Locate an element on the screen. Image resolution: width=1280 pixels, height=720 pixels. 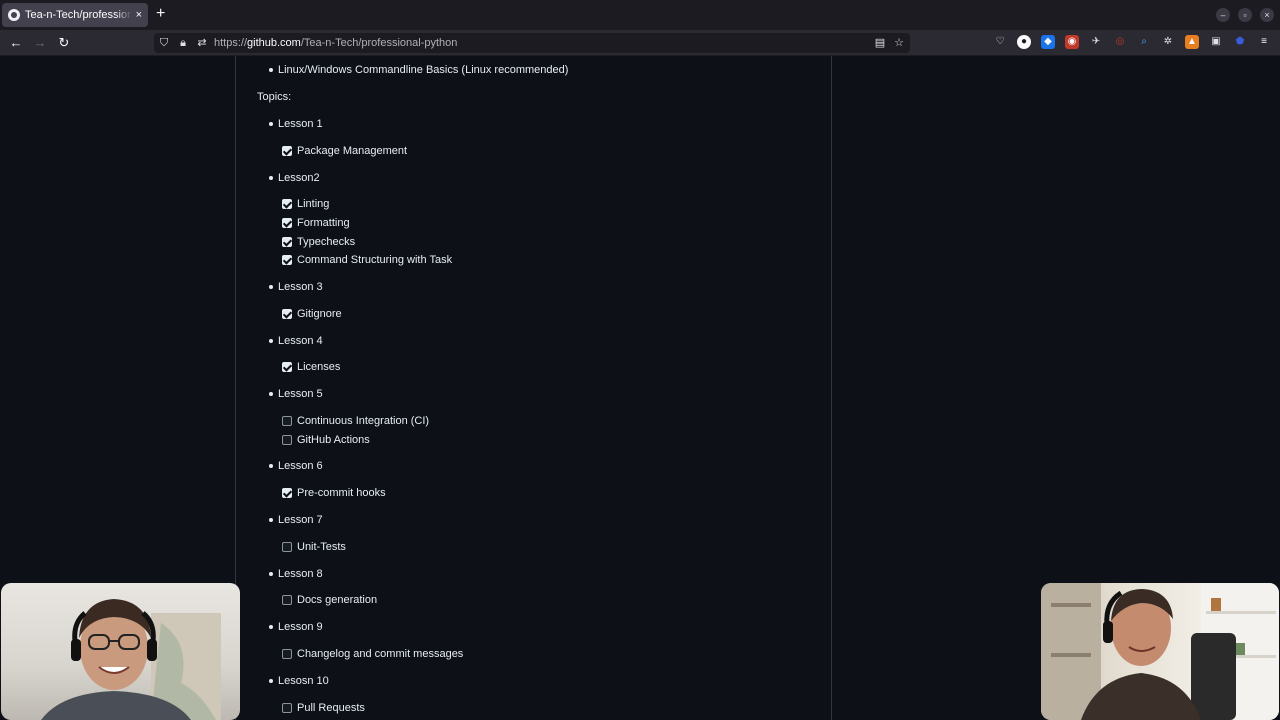
new-tab-button: + is located at coordinates (160, 14).